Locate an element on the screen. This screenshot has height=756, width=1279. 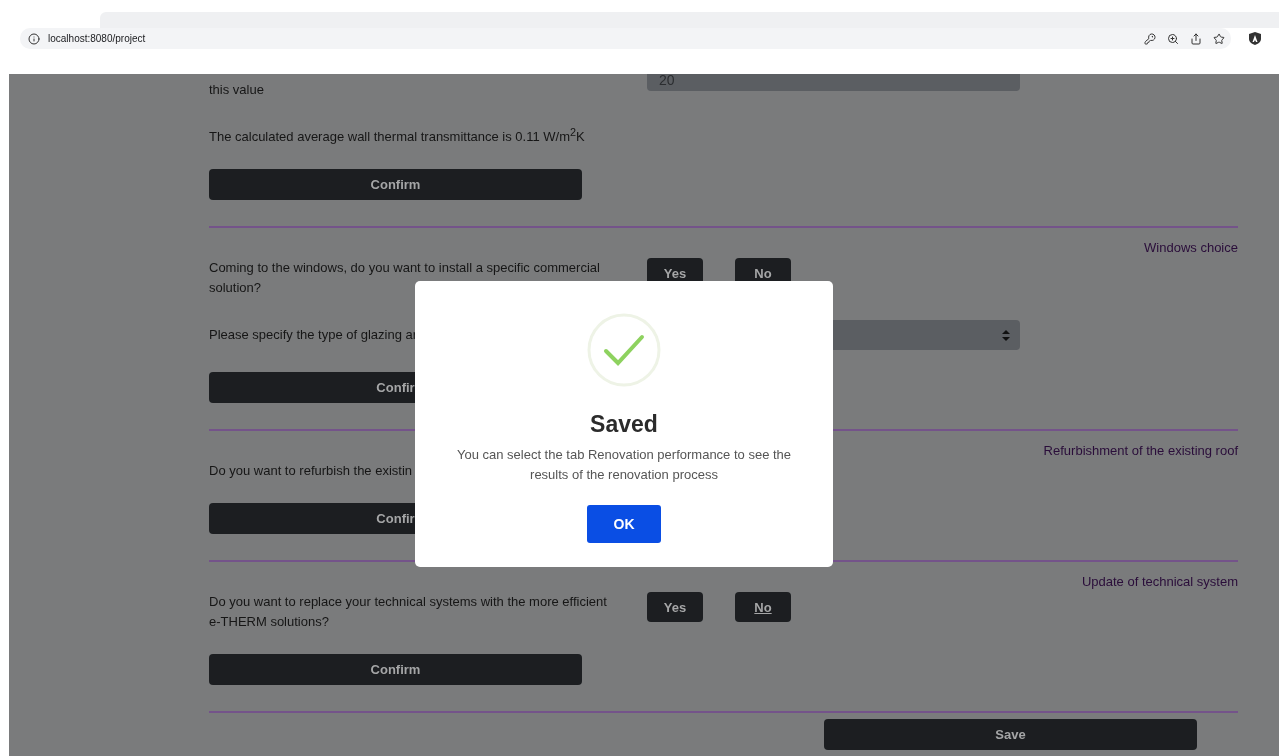
section-title: Refurbishment of the existing roof is located at coordinates (1140, 451).